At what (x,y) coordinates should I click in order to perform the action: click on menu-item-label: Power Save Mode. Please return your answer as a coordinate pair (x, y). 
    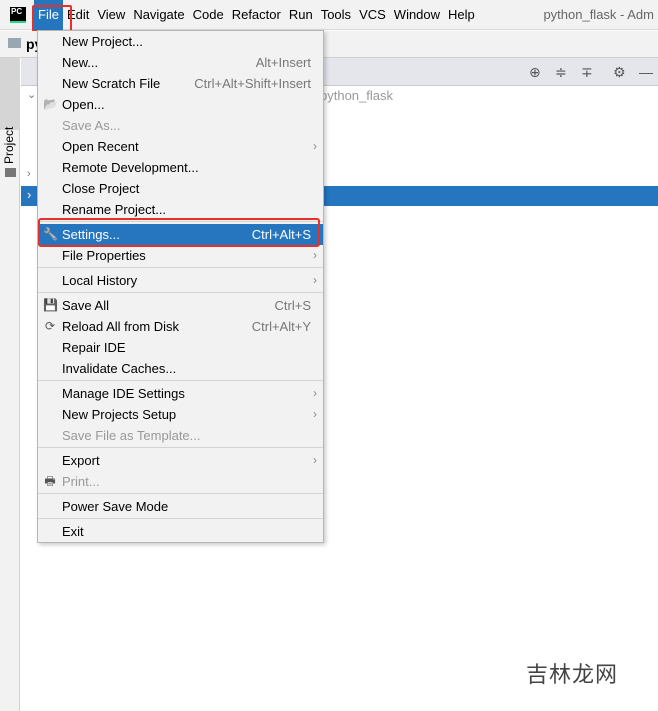
    Looking at the image, I should click on (115, 506).